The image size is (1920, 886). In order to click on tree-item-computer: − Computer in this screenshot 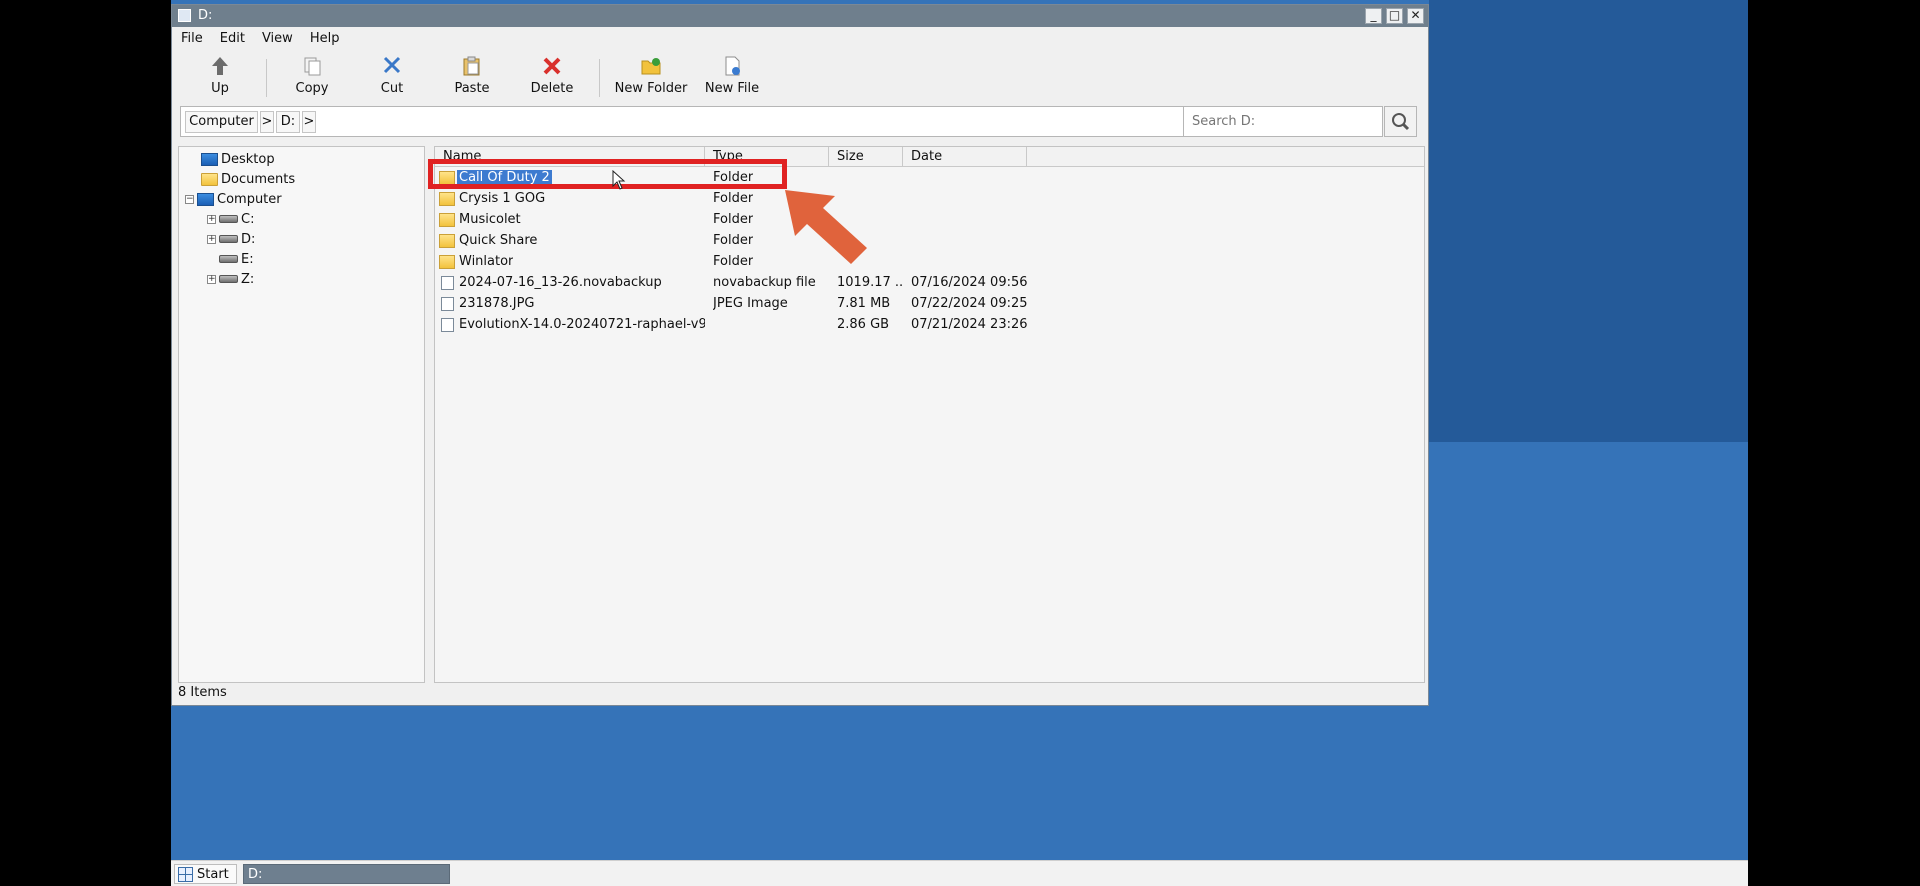, I will do `click(233, 199)`.